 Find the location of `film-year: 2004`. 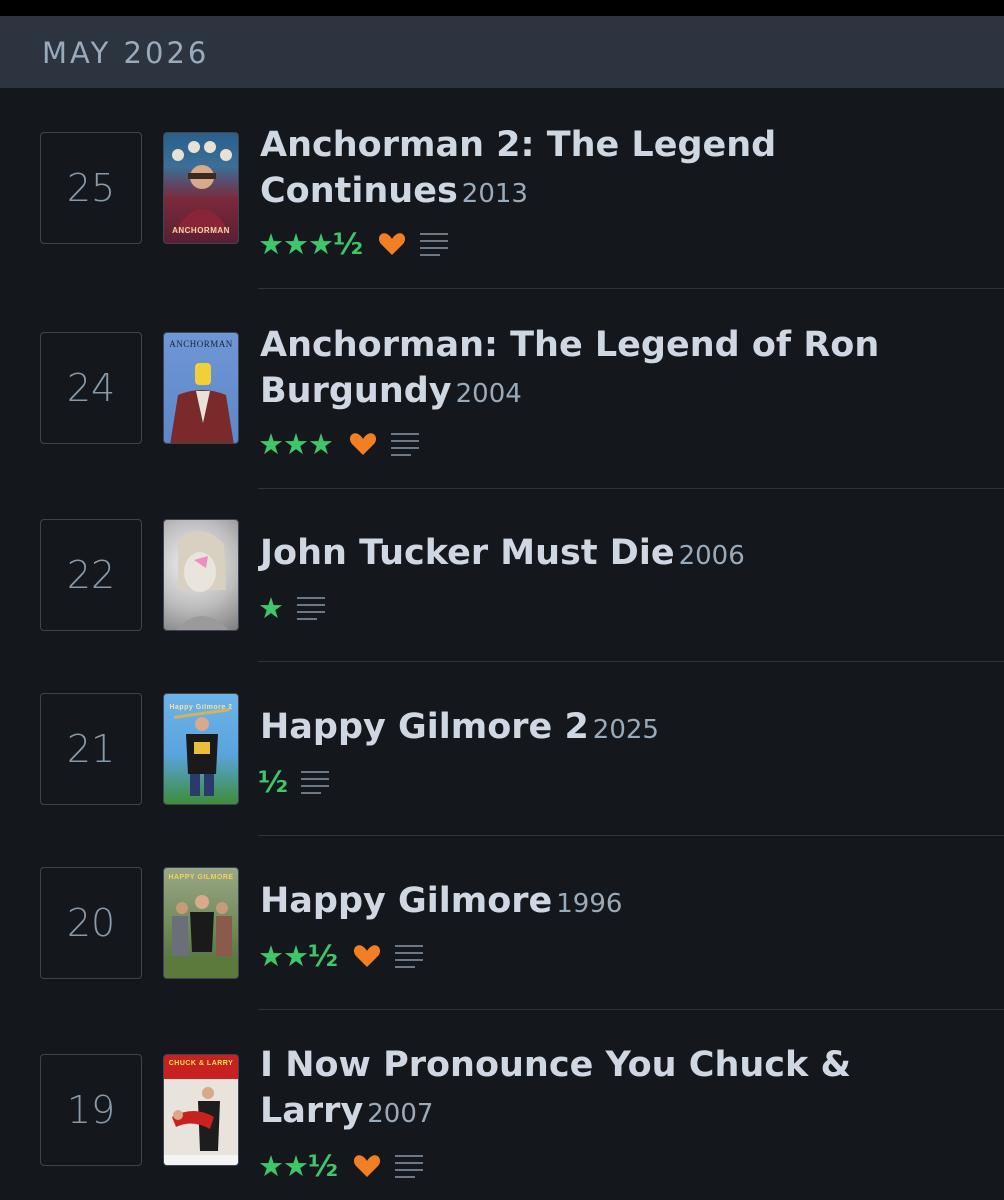

film-year: 2004 is located at coordinates (489, 394).